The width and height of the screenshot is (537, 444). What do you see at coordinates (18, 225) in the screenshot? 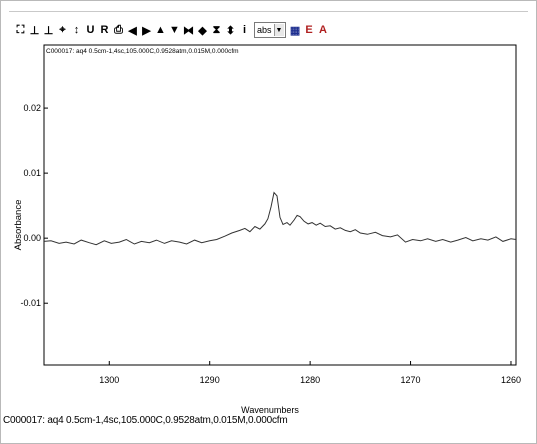
I see `y-axis-label: Absorbance` at bounding box center [18, 225].